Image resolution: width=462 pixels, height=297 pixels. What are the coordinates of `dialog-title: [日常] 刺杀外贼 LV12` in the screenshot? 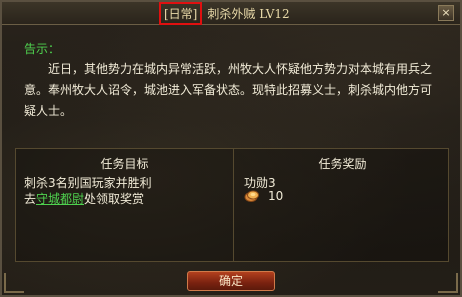 It's located at (224, 13).